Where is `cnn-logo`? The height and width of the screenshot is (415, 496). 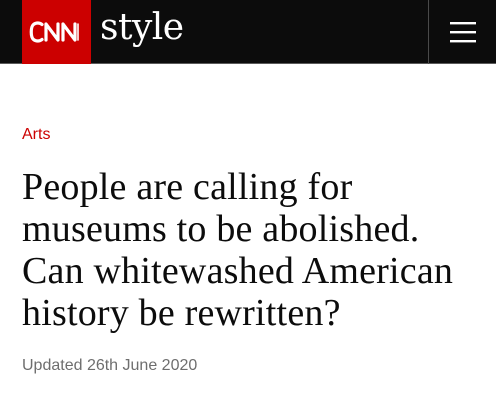
cnn-logo is located at coordinates (56, 32).